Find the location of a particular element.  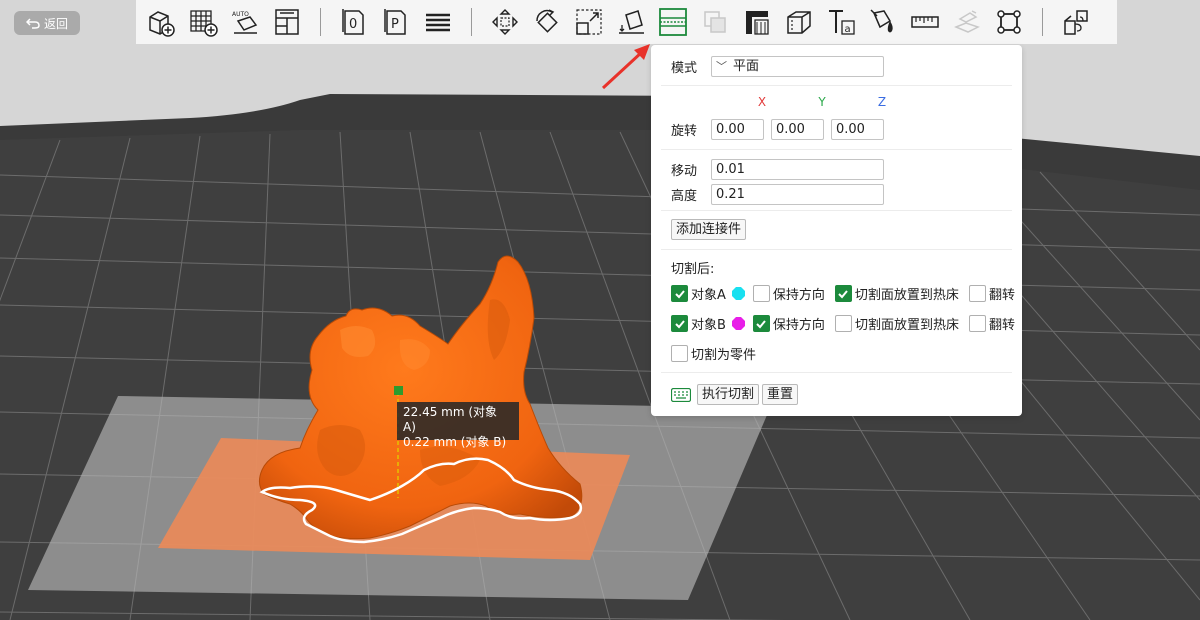

object-b-color-icon is located at coordinates (738, 323).